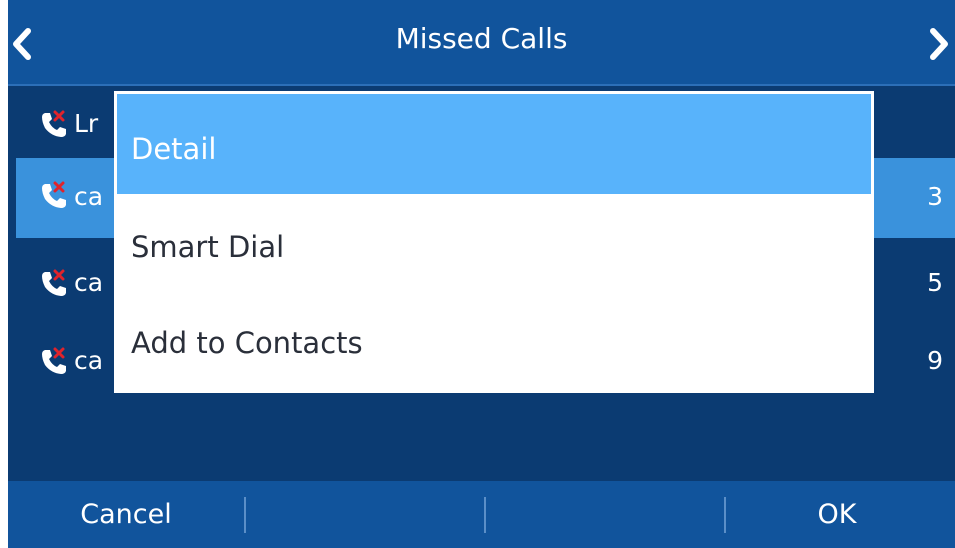 This screenshot has width=955, height=548. What do you see at coordinates (208, 247) in the screenshot?
I see `menu-item-label: Smart Dial` at bounding box center [208, 247].